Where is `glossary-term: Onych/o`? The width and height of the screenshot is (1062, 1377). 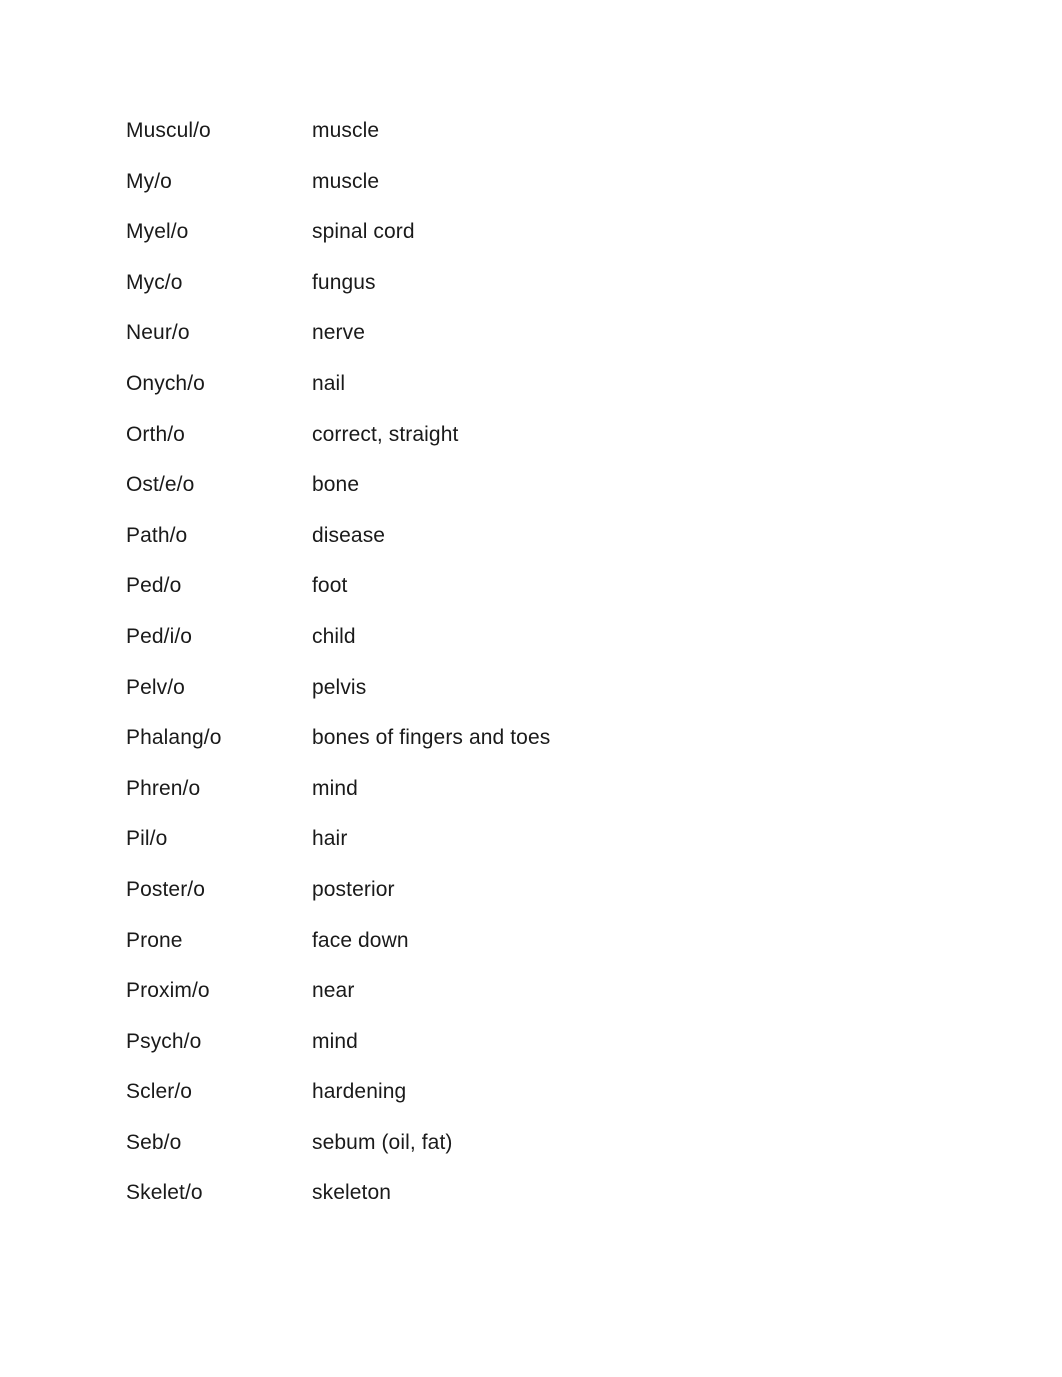
glossary-term: Onych/o is located at coordinates (165, 383).